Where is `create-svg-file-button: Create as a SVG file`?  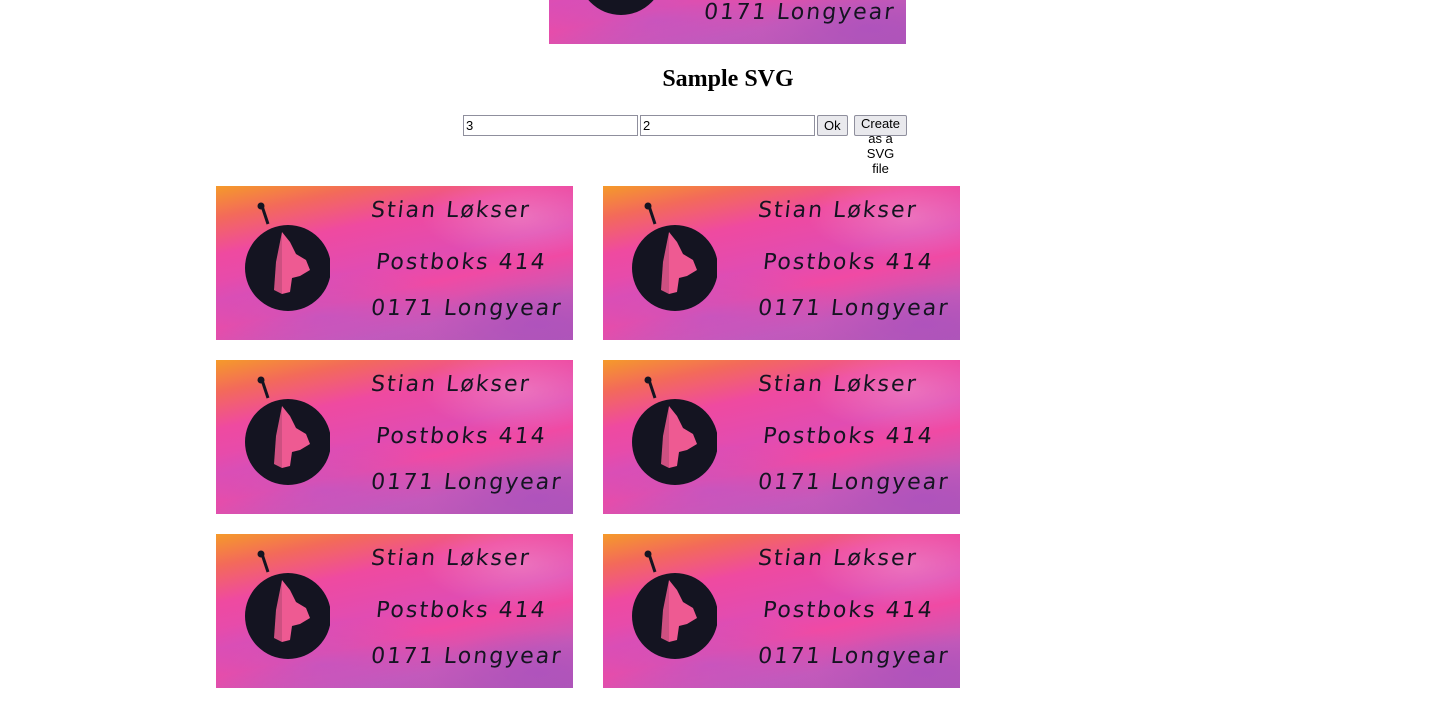 create-svg-file-button: Create as a SVG file is located at coordinates (881, 145).